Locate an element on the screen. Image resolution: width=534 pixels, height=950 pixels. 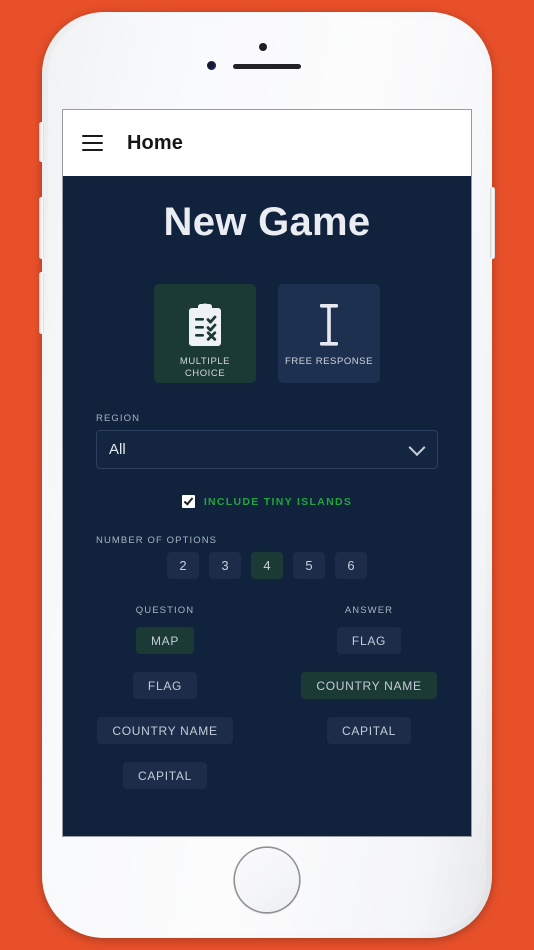
number-of-options-label: NUMBER OF OPTIONS is located at coordinates (157, 540).